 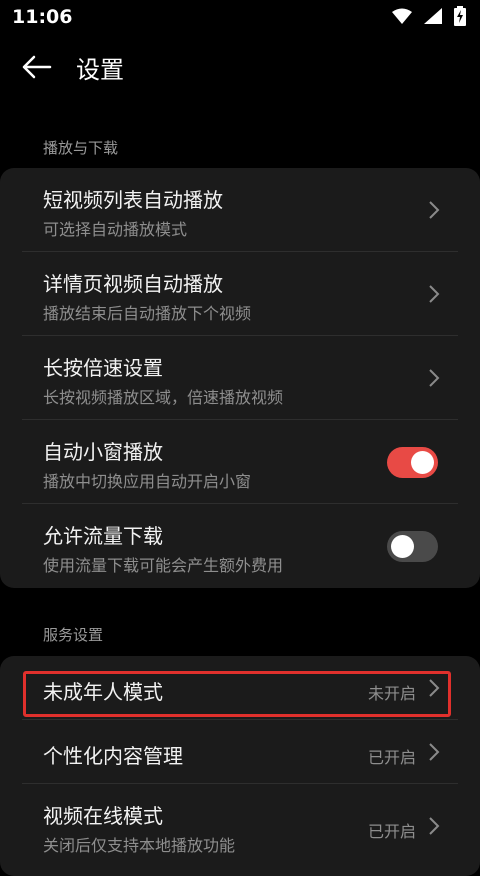 What do you see at coordinates (240, 752) in the screenshot?
I see `setting-personalized-content: 个性化内容管理 已开启` at bounding box center [240, 752].